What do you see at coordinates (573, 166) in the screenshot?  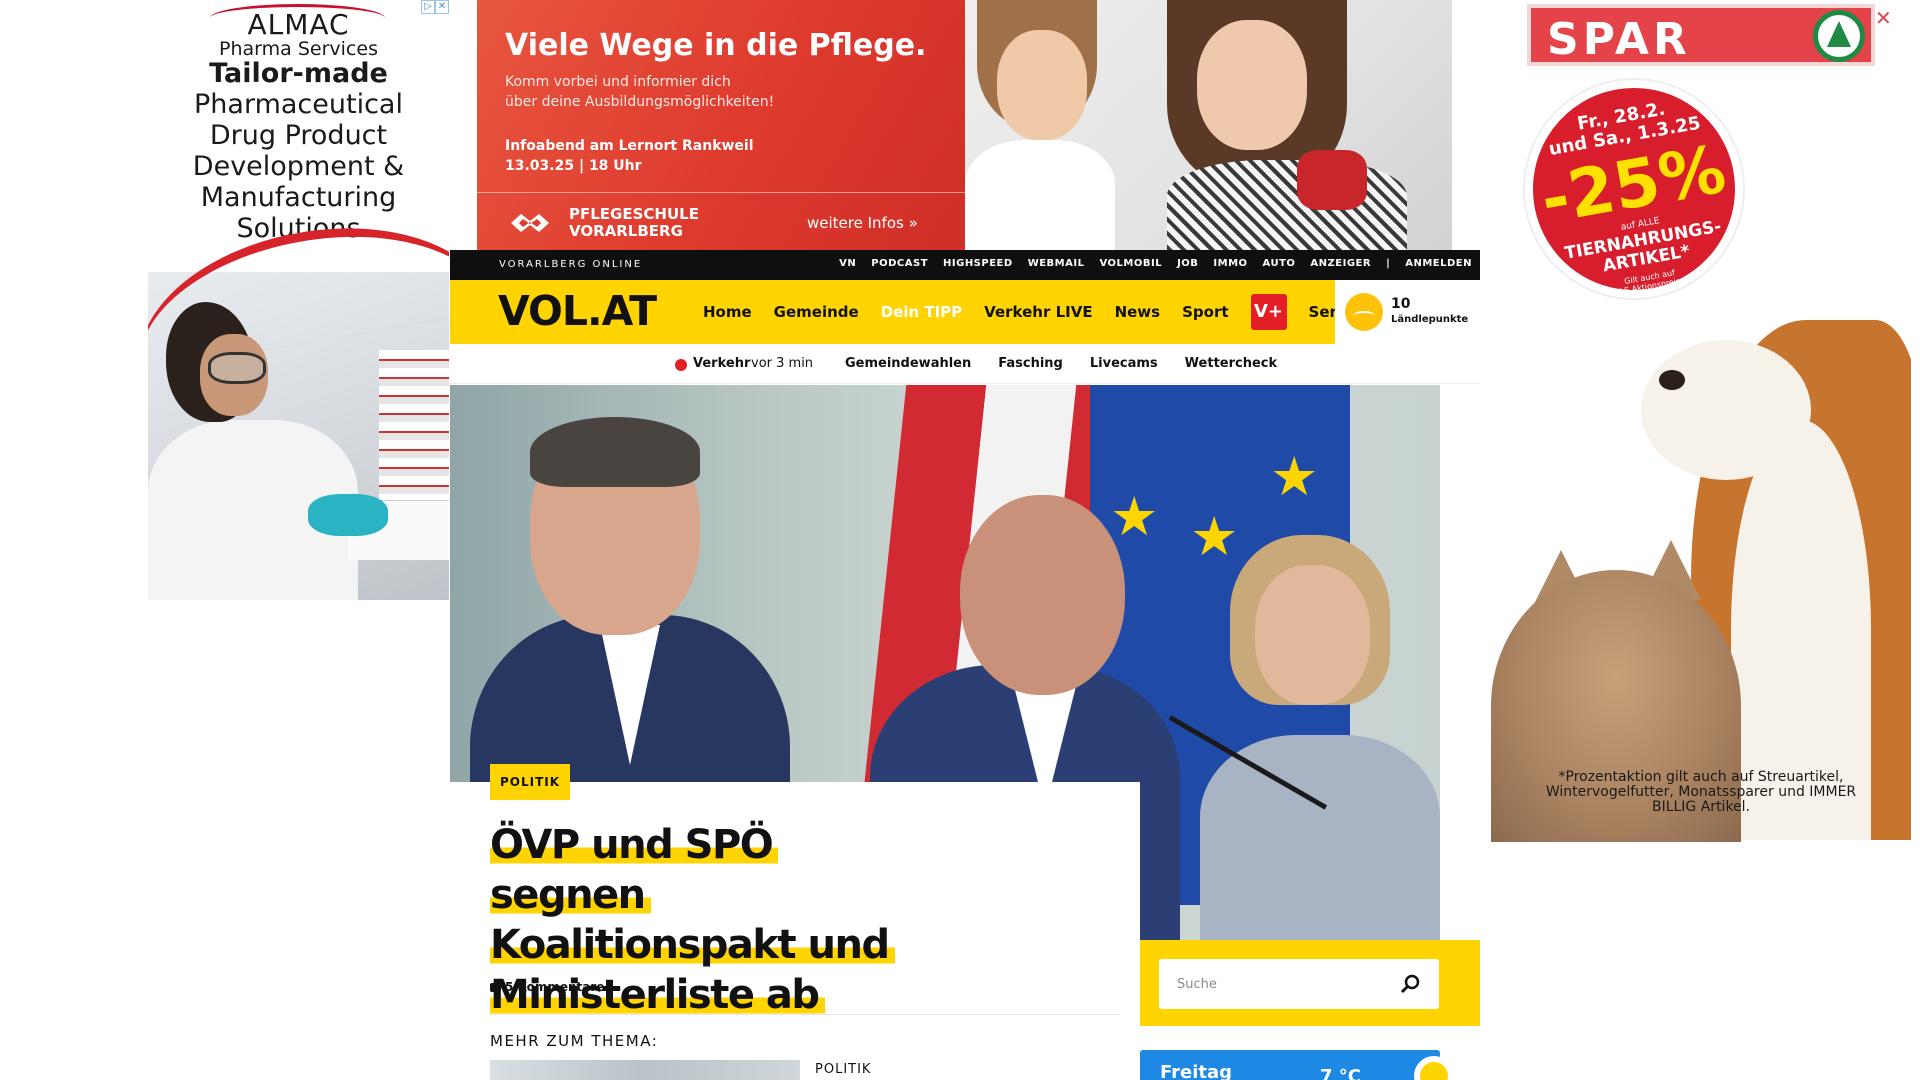 I see `ad-event-line: 13.03.25 | 18 Uhr` at bounding box center [573, 166].